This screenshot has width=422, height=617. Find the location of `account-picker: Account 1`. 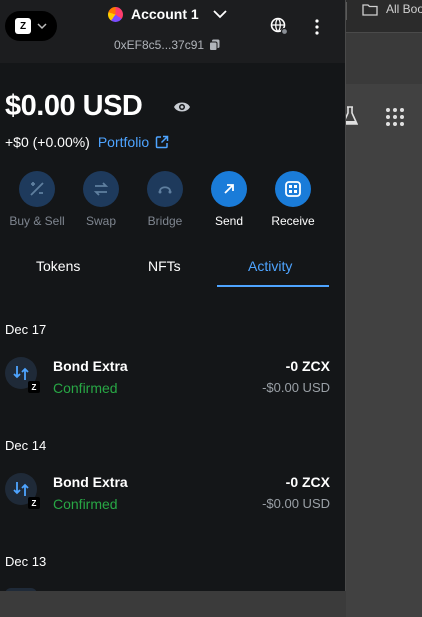

account-picker: Account 1 is located at coordinates (167, 14).